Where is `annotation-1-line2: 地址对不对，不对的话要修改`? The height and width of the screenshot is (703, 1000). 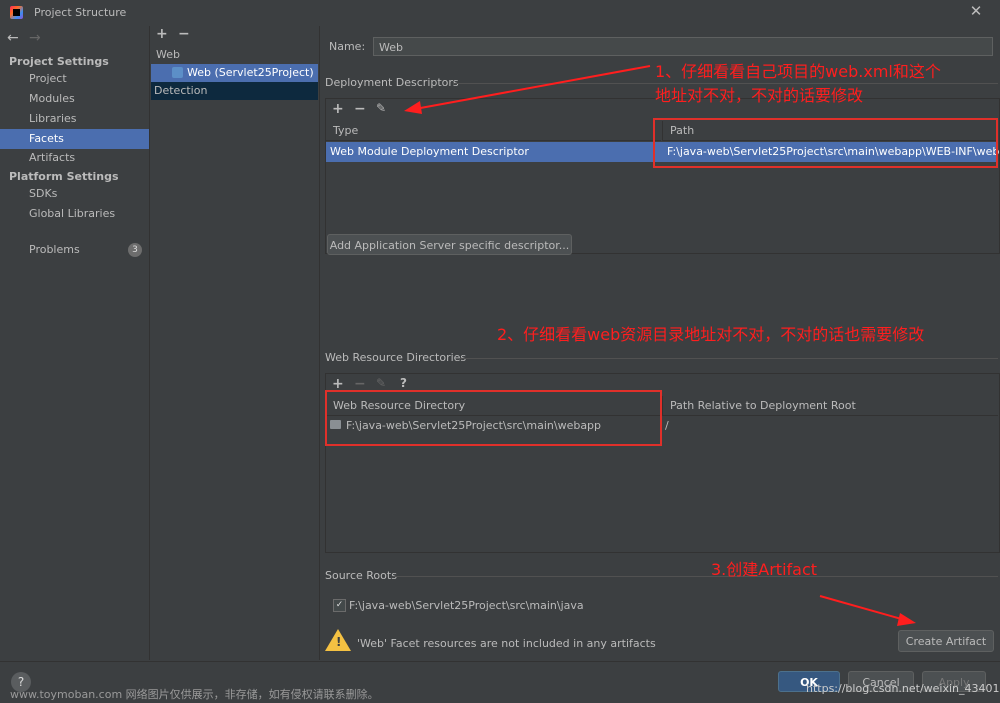
annotation-1-line2: 地址对不对，不对的话要修改 is located at coordinates (759, 95).